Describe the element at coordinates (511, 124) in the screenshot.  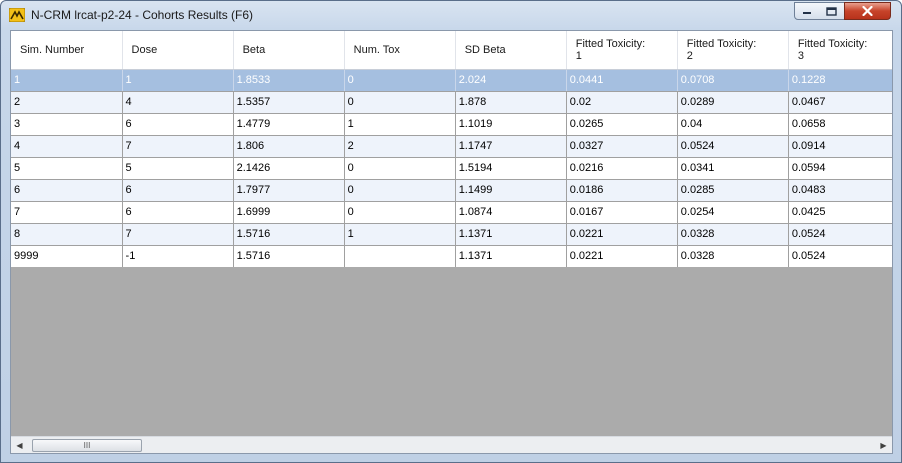
I see `table-cell: 1.1019` at that location.